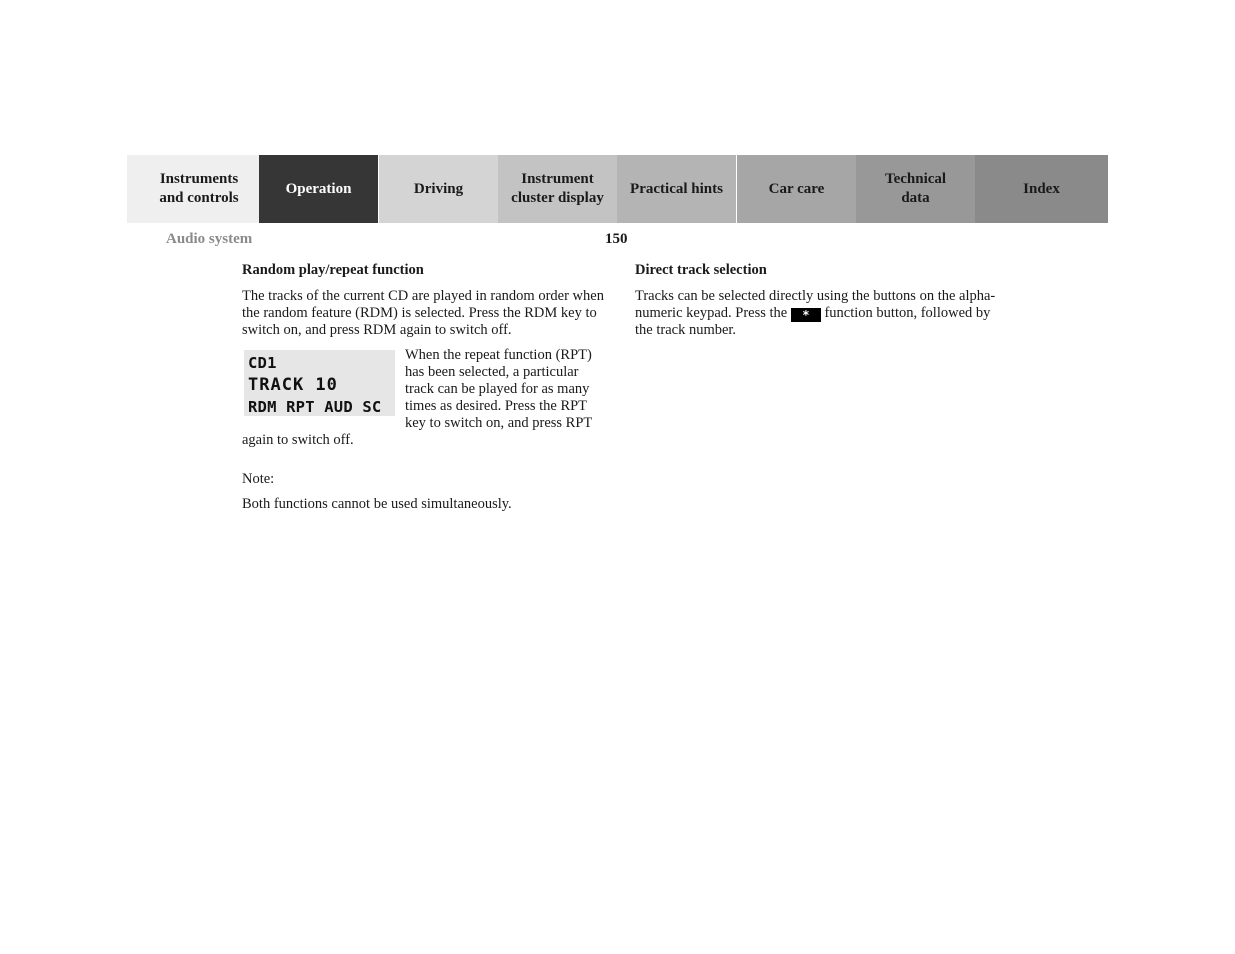 Image resolution: width=1235 pixels, height=954 pixels. Describe the element at coordinates (796, 189) in the screenshot. I see `tab-car-care: Car care` at that location.